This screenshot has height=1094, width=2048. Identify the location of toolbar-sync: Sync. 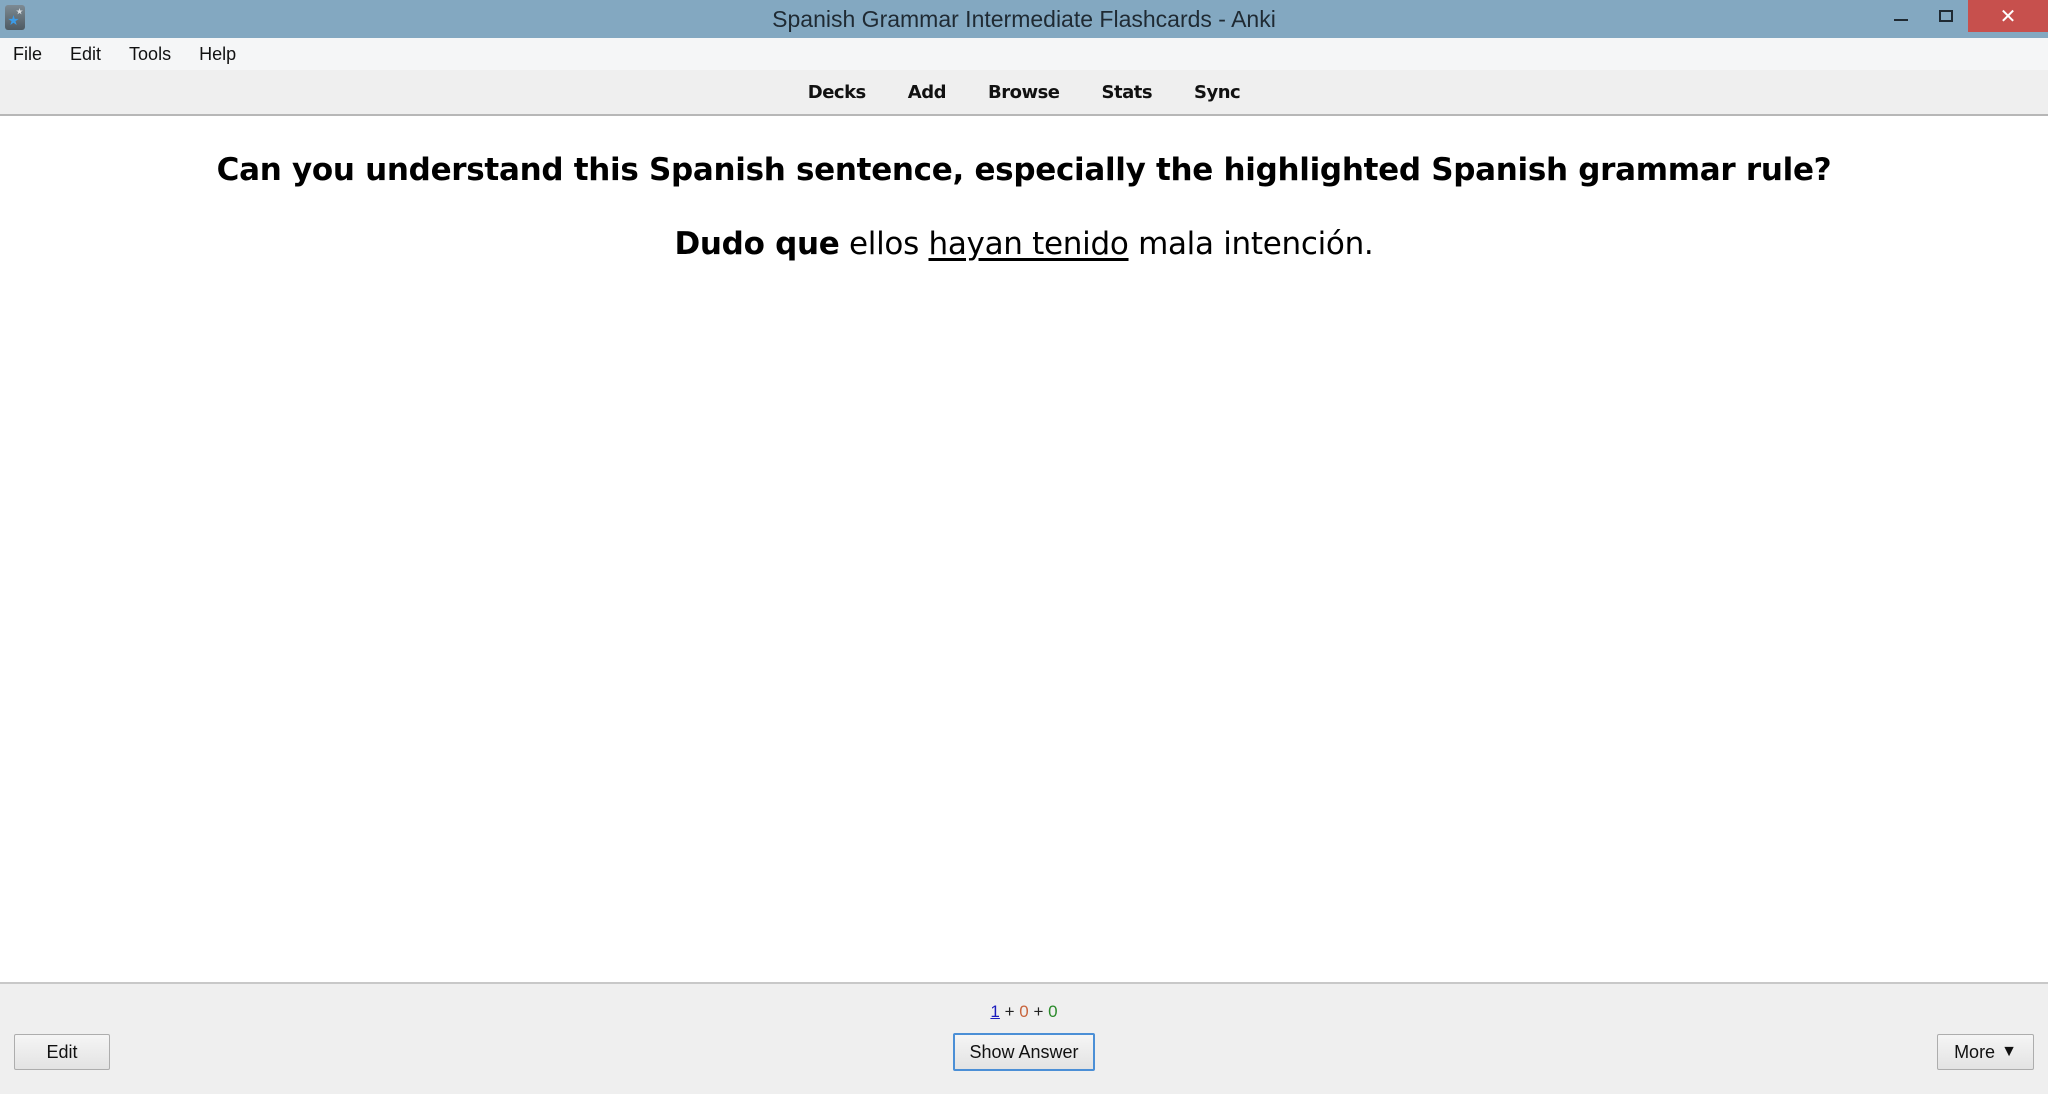
(1217, 92).